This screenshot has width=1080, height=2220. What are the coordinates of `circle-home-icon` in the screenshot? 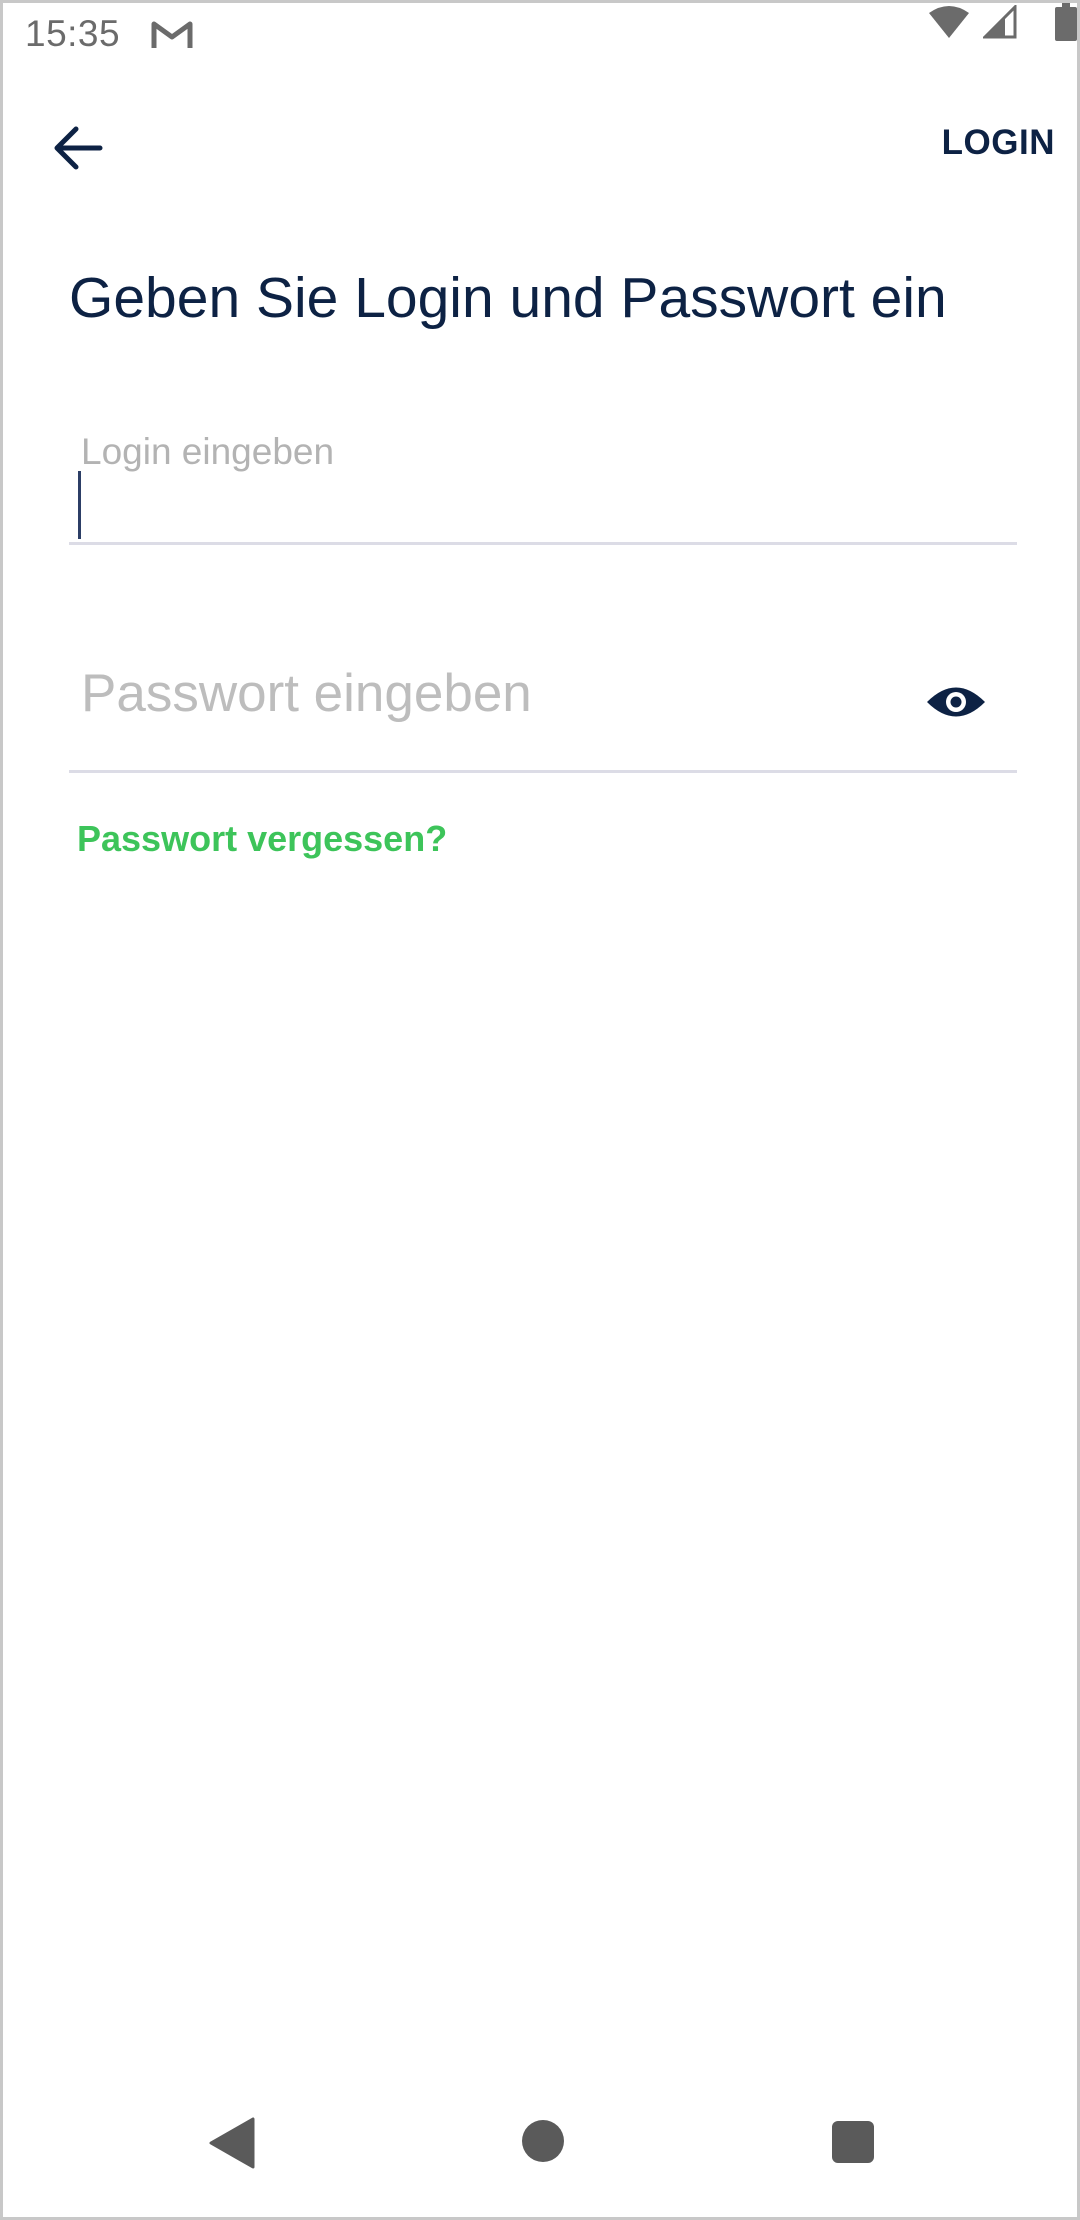 It's located at (543, 2141).